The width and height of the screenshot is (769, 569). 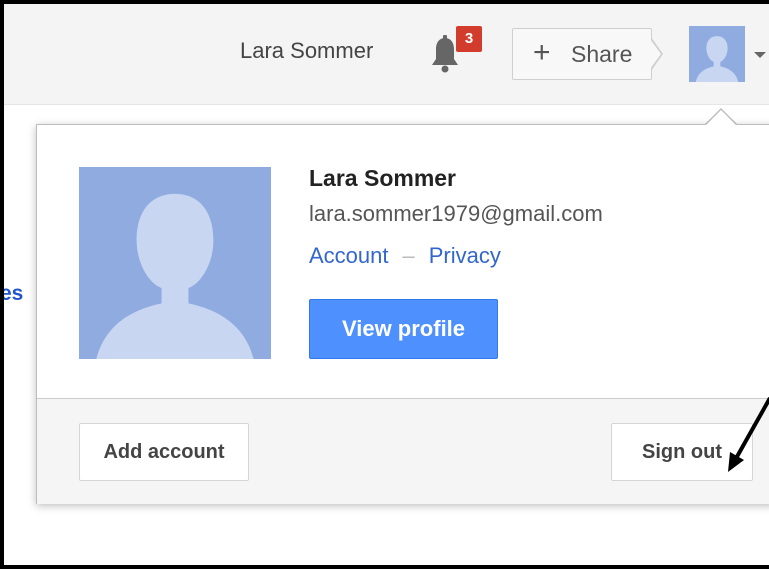 I want to click on caret-down-icon, so click(x=760, y=55).